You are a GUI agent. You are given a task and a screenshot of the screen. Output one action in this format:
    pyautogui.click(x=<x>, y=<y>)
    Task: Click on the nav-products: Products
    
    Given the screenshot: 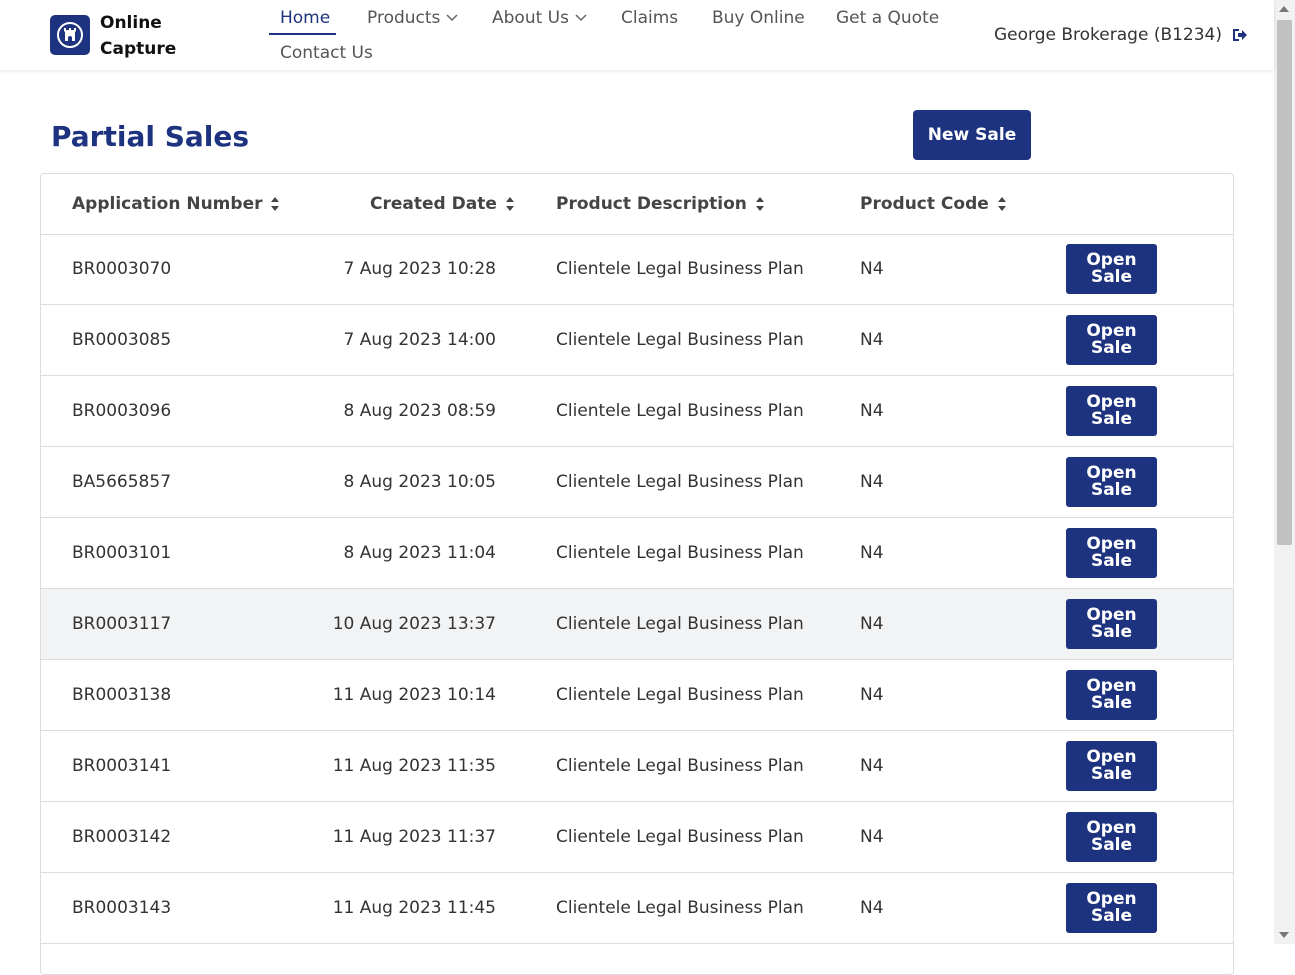 What is the action you would take?
    pyautogui.click(x=412, y=18)
    